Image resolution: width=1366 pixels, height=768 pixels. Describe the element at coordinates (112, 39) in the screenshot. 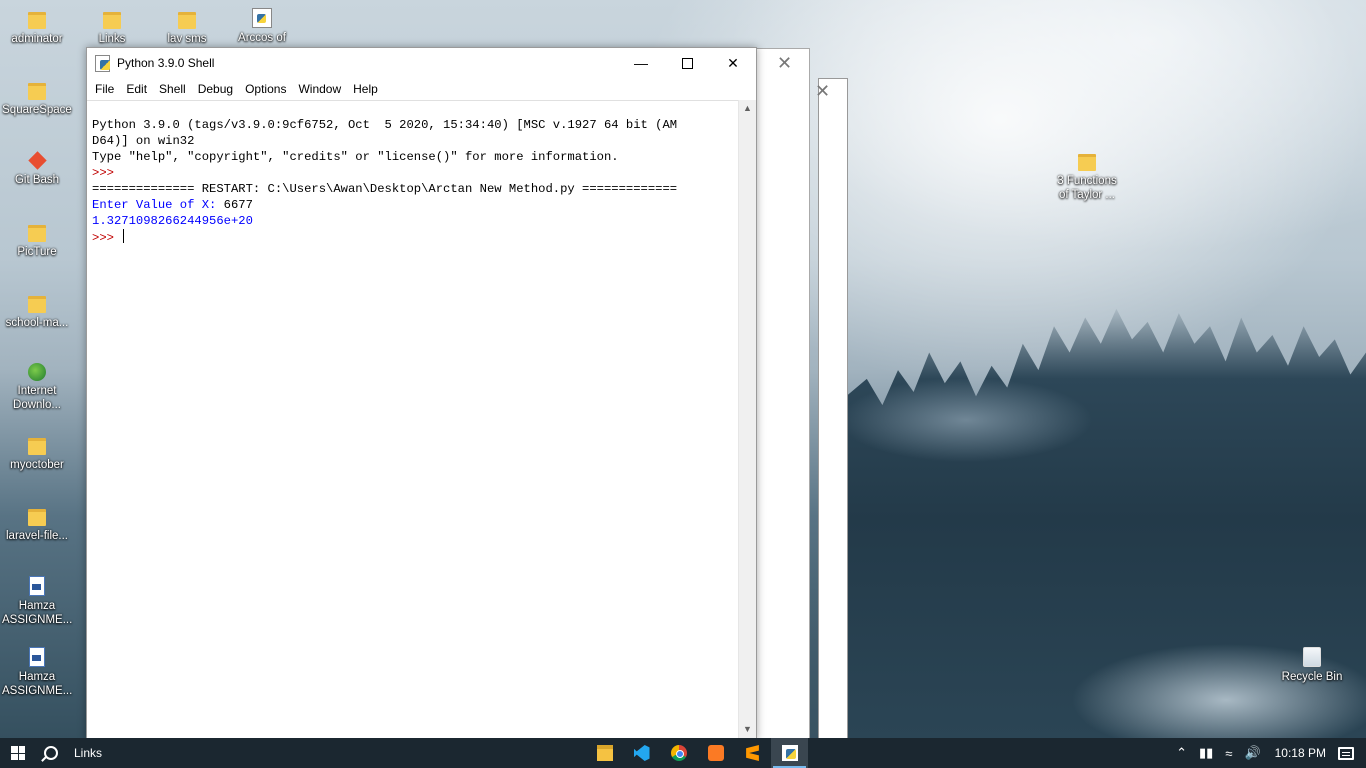

I see `desktop-icon-label: Links` at that location.